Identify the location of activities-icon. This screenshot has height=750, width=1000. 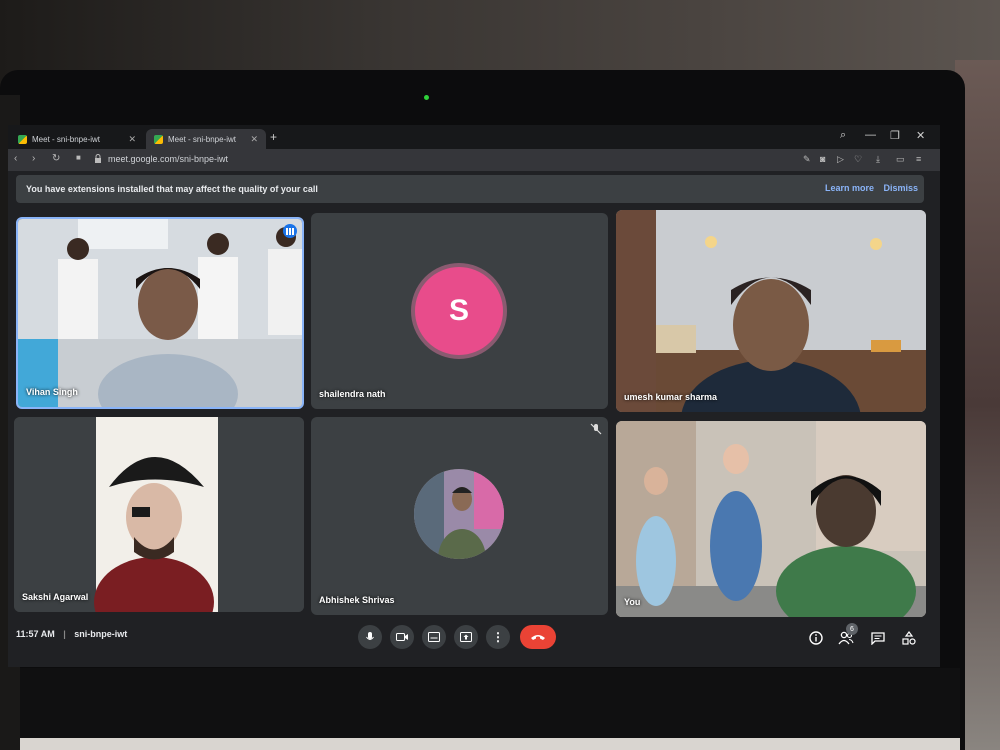
(909, 638).